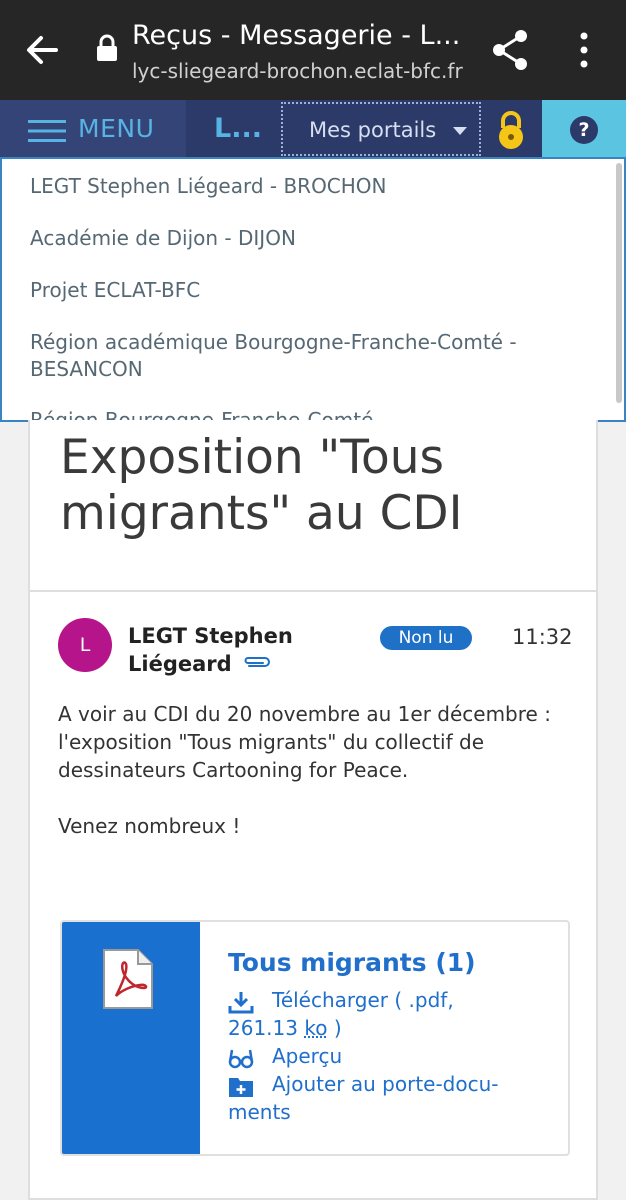  I want to click on lock-icon, so click(107, 48).